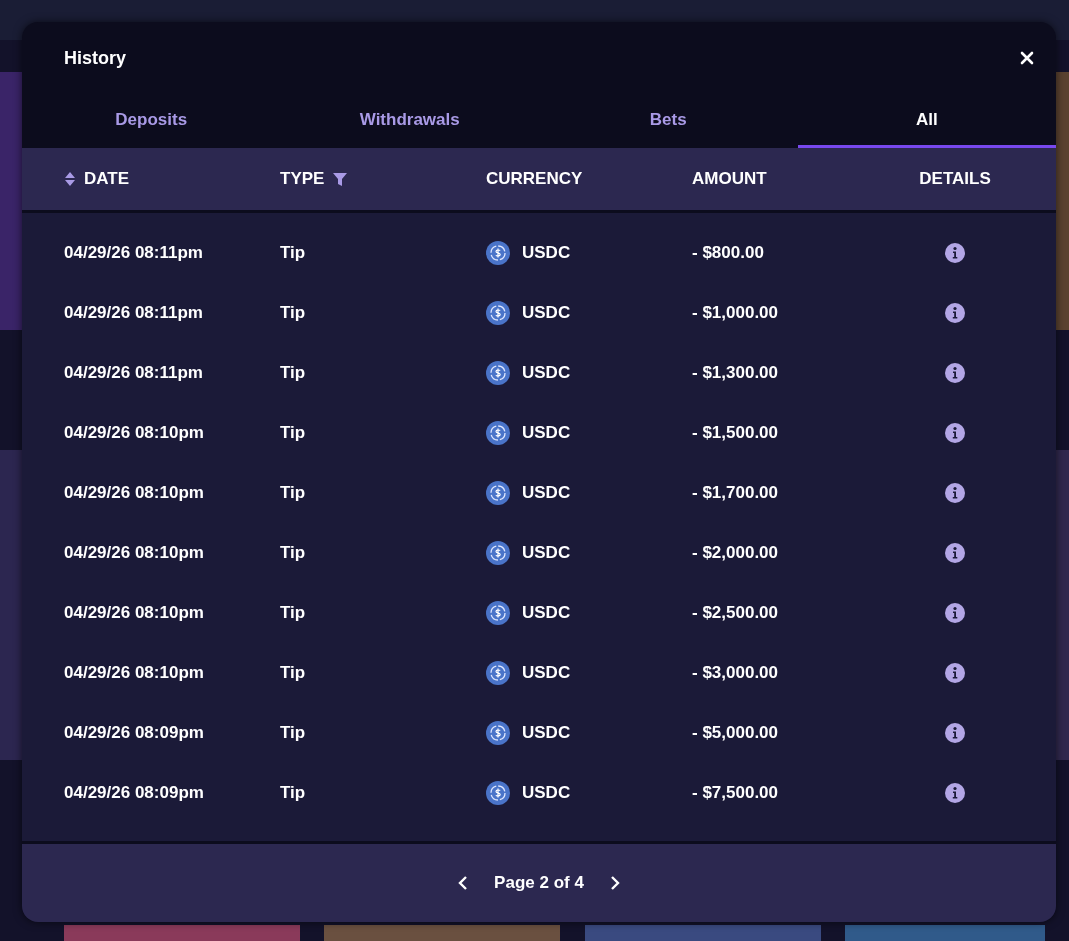 The width and height of the screenshot is (1069, 941). I want to click on amount-cell: - $7,500.00, so click(735, 793).